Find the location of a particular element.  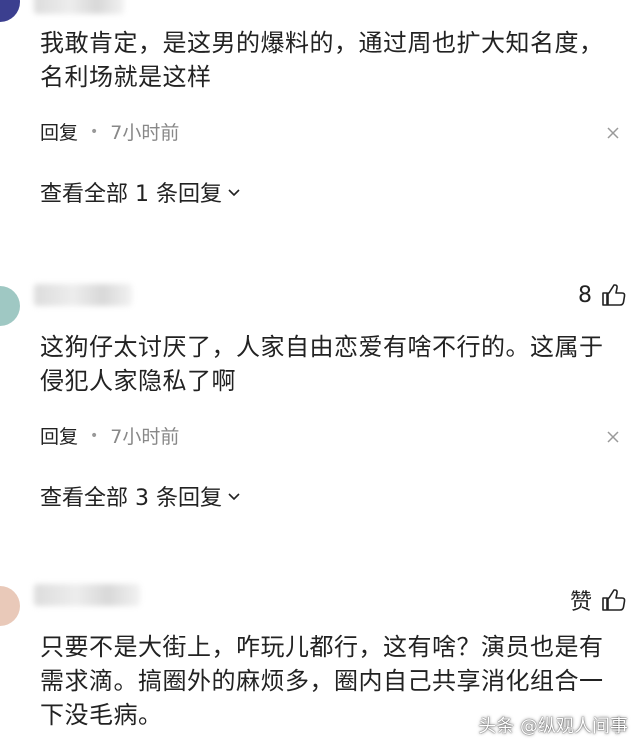

comment-text: 我敢肯定，是这男的爆料的，通过周也扩大知名度，名利场就是这样 is located at coordinates (322, 60).